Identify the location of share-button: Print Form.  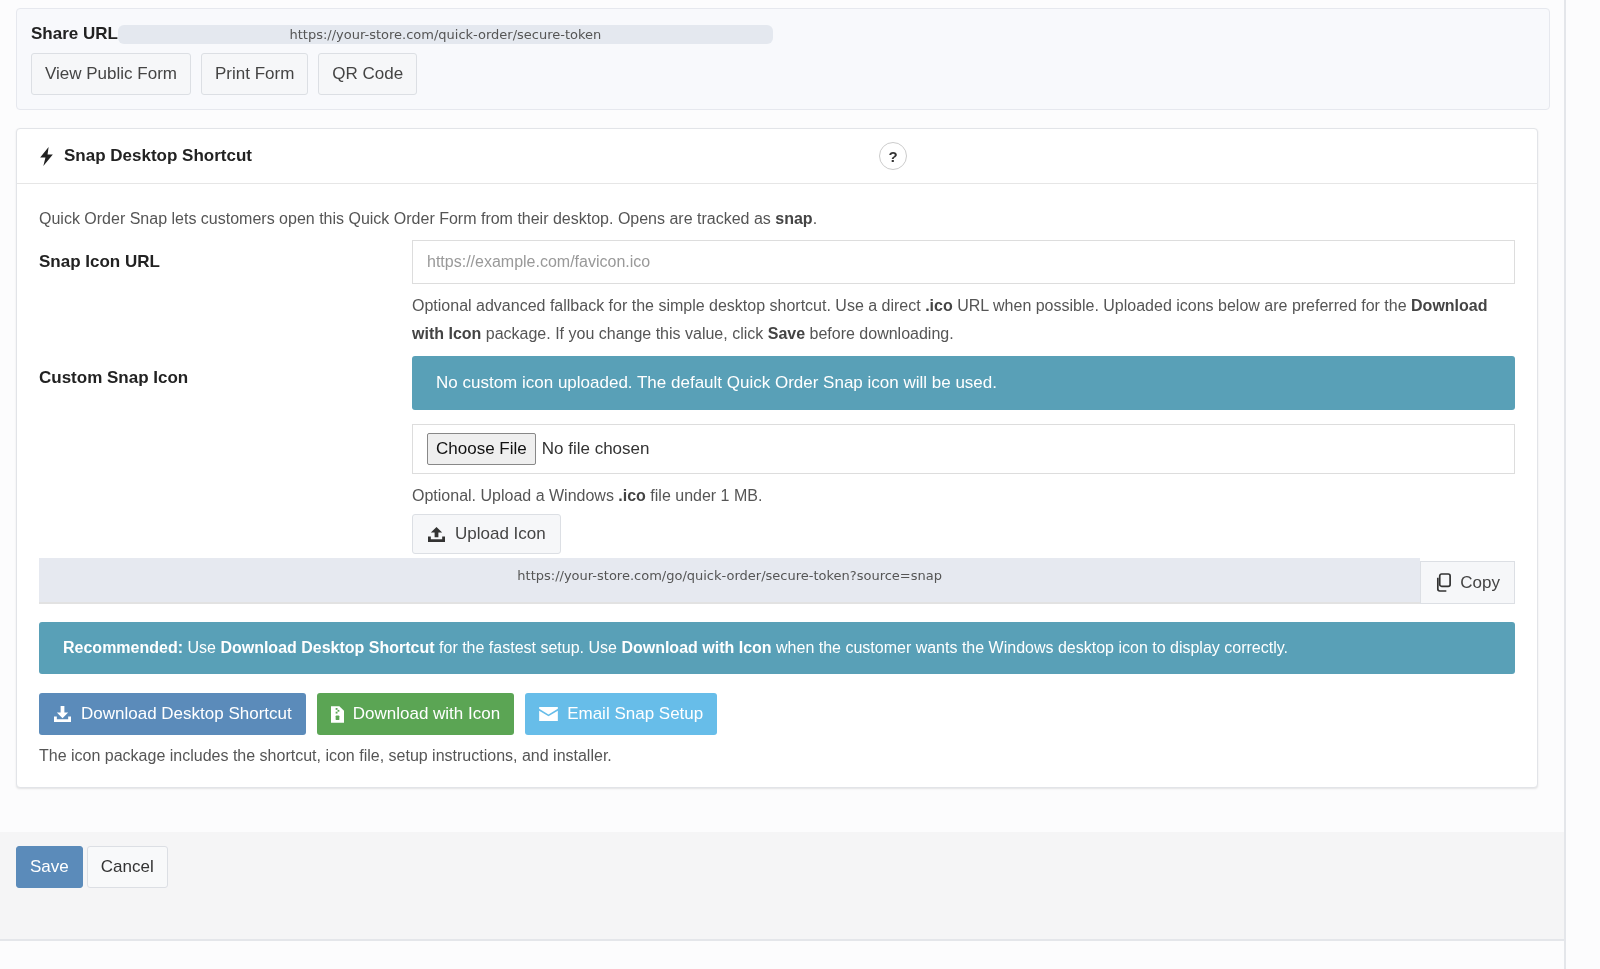
(254, 74).